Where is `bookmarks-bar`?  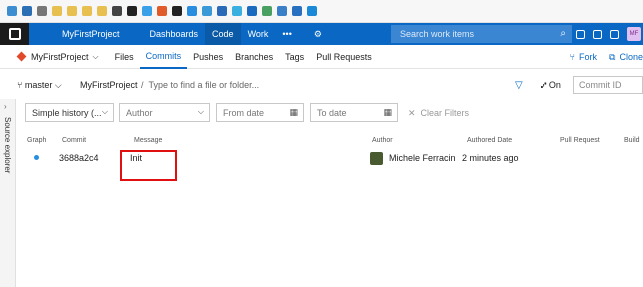
bookmarks-bar is located at coordinates (321, 11).